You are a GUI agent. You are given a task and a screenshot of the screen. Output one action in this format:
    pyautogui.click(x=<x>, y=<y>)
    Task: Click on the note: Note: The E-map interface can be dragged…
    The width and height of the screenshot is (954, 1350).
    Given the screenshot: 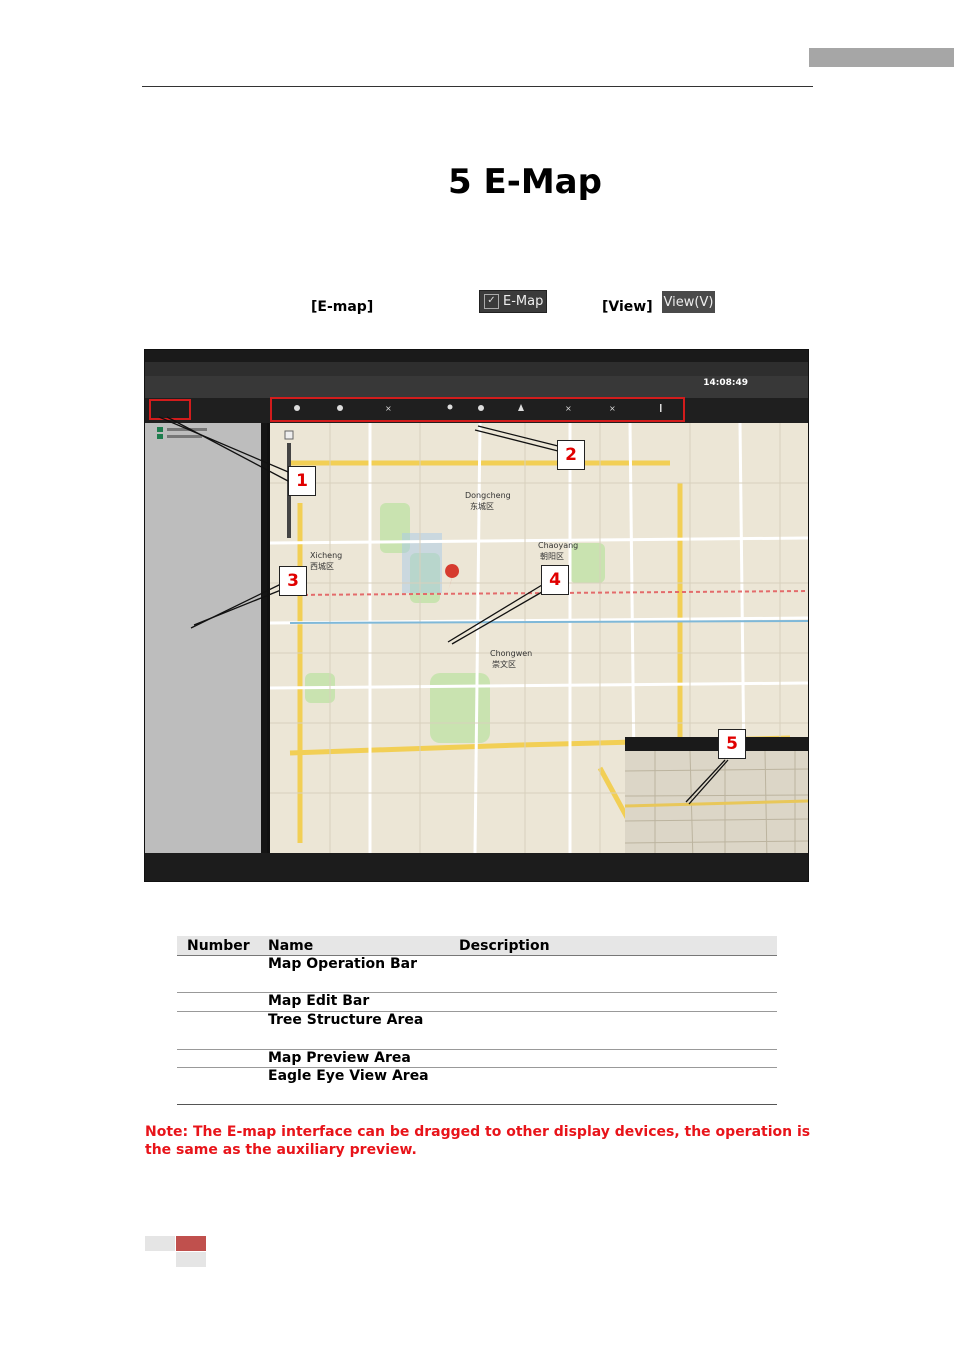 What is the action you would take?
    pyautogui.click(x=479, y=1141)
    